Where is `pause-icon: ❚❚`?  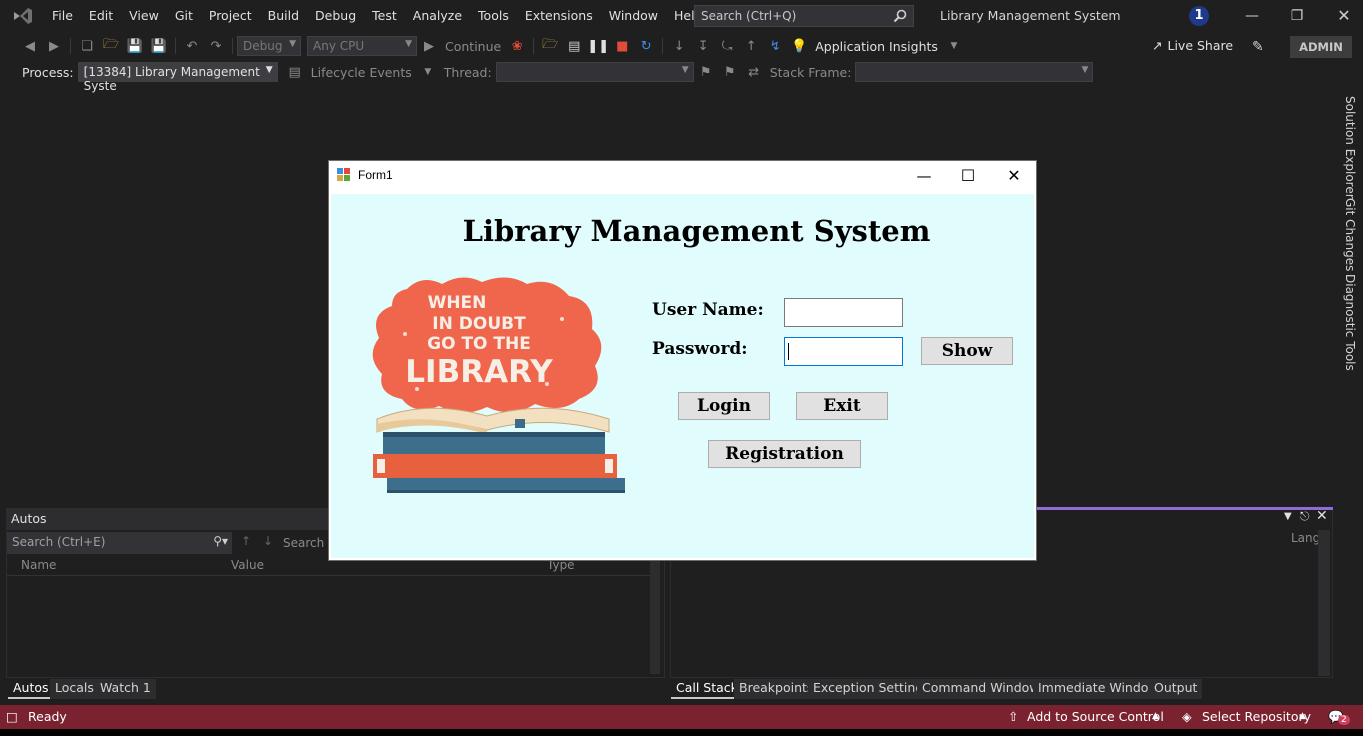 pause-icon: ❚❚ is located at coordinates (598, 46).